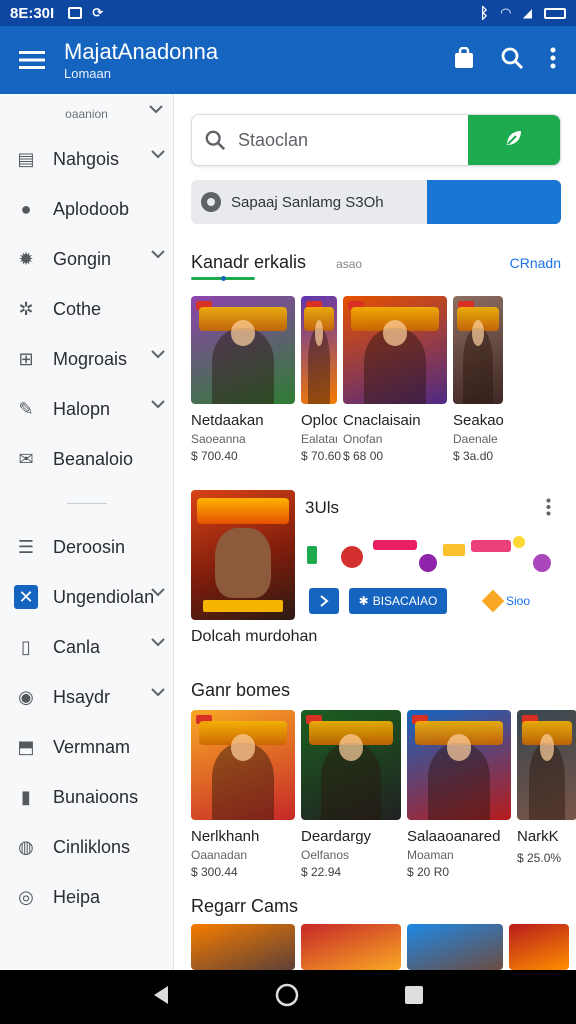 The height and width of the screenshot is (1024, 576). Describe the element at coordinates (98, 12) in the screenshot. I see `sync-icon: ⟳` at that location.